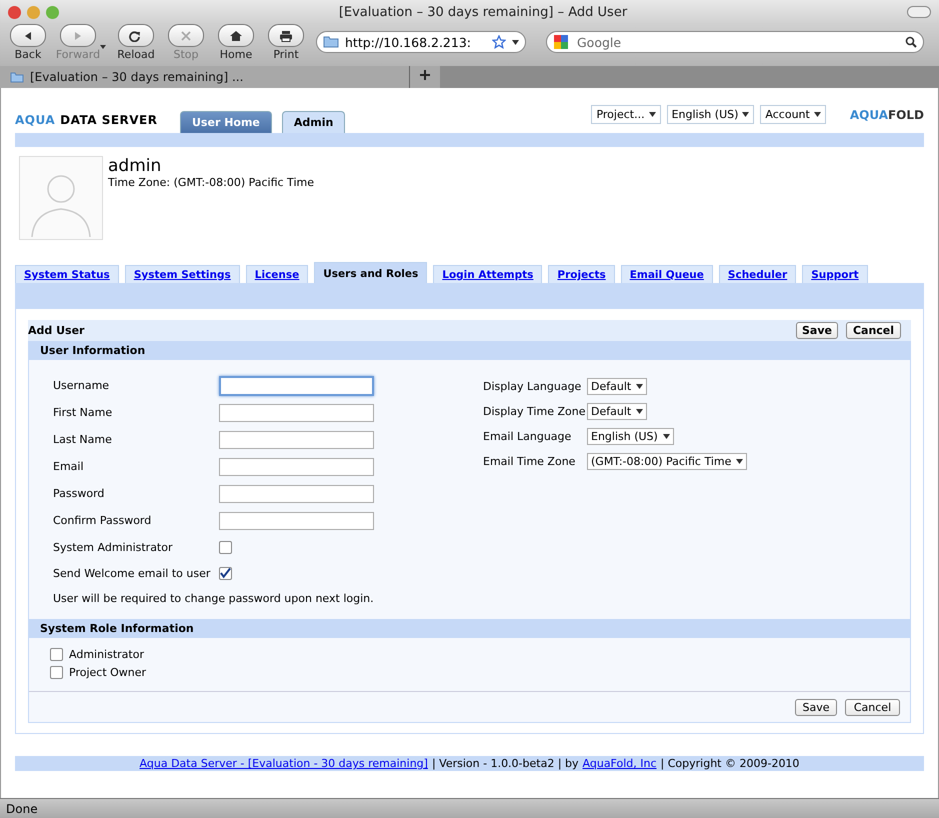  I want to click on select-field: English (US), so click(630, 436).